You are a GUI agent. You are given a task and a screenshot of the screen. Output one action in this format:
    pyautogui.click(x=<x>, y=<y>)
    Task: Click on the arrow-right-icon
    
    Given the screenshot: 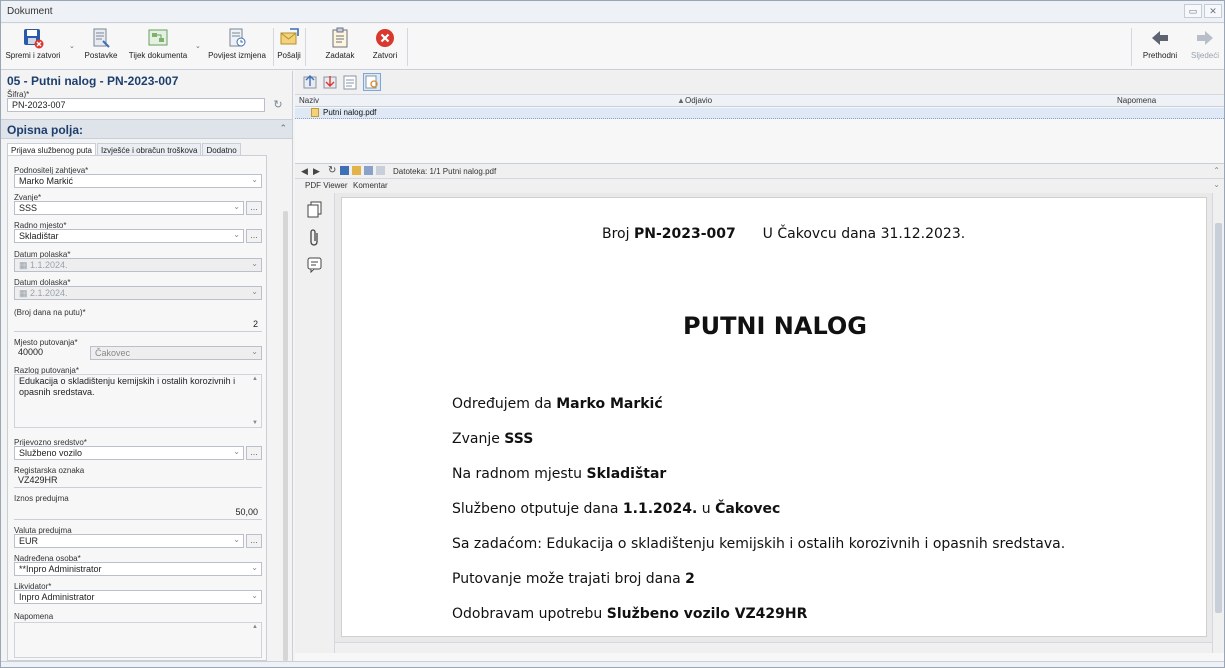 What is the action you would take?
    pyautogui.click(x=1205, y=38)
    